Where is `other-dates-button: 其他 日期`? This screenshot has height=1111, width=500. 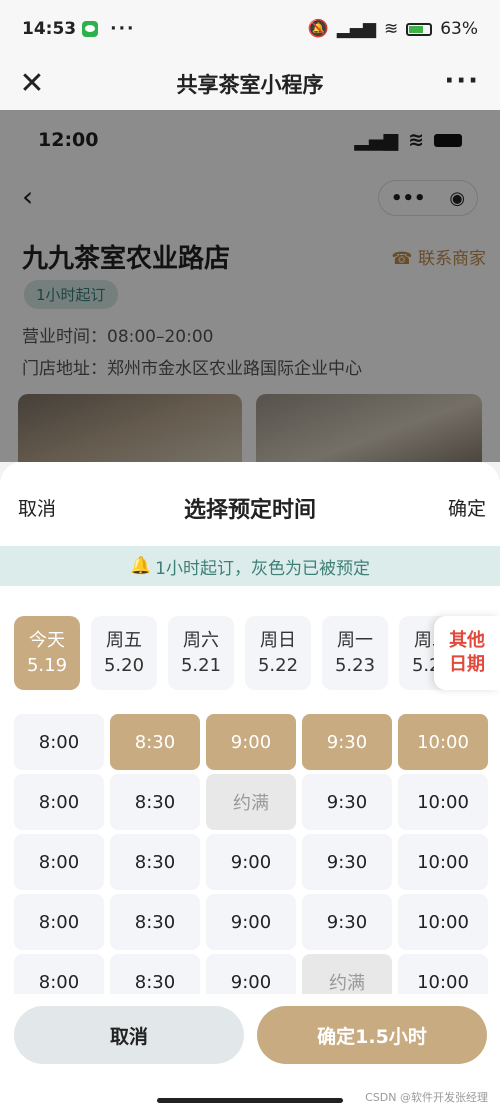
other-dates-button: 其他 日期 is located at coordinates (467, 653).